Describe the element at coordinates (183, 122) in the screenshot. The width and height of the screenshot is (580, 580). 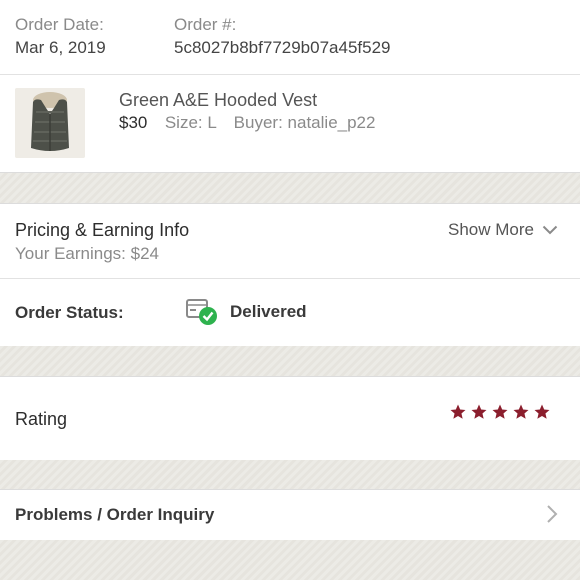
I see `item-size-label: Size:` at that location.